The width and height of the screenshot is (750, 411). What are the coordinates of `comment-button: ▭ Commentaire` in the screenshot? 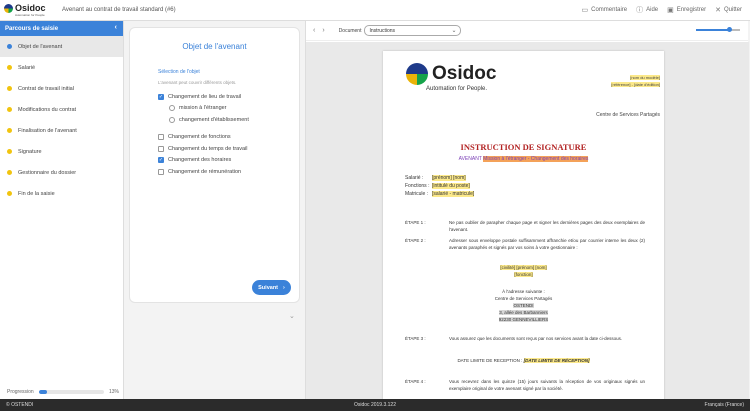 It's located at (604, 10).